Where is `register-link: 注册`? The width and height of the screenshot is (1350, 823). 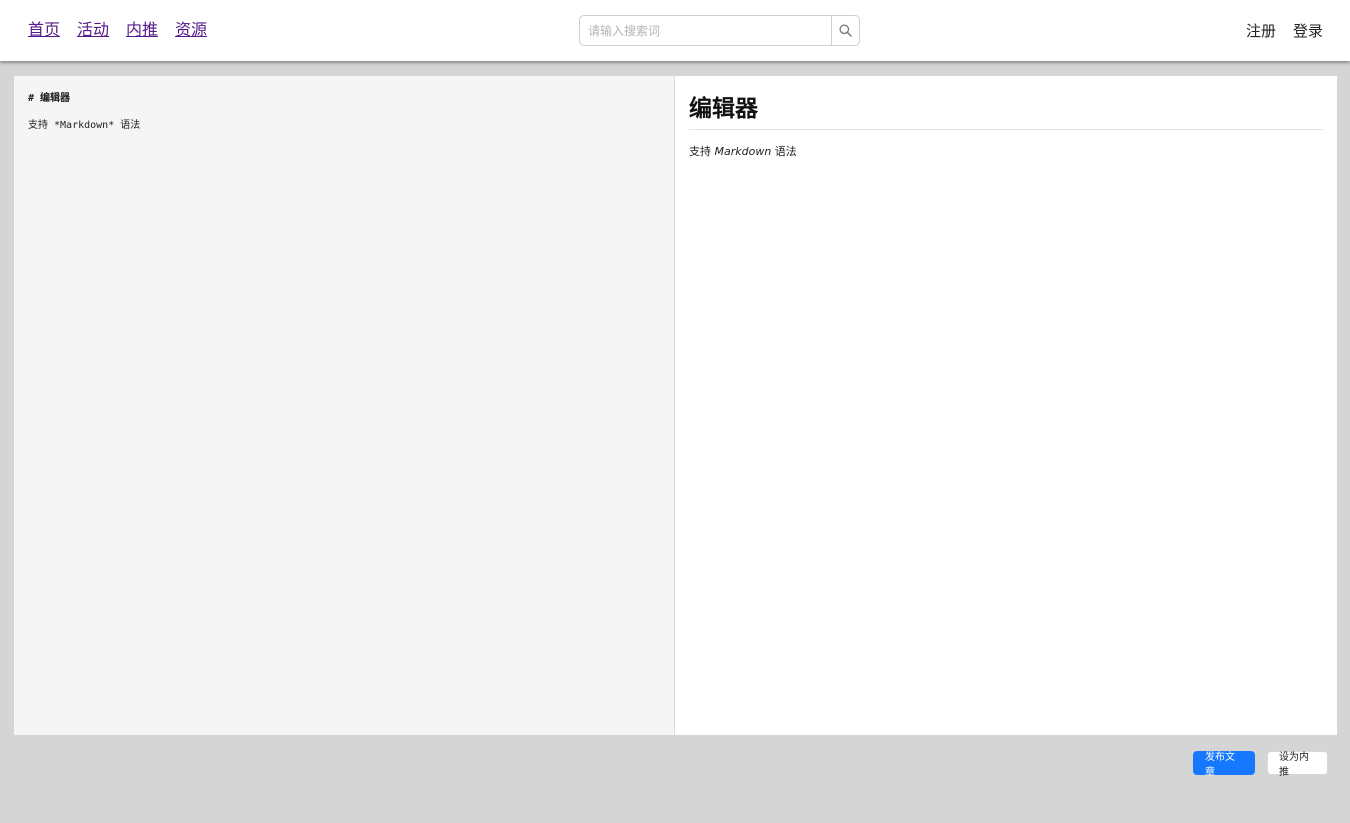 register-link: 注册 is located at coordinates (1261, 31).